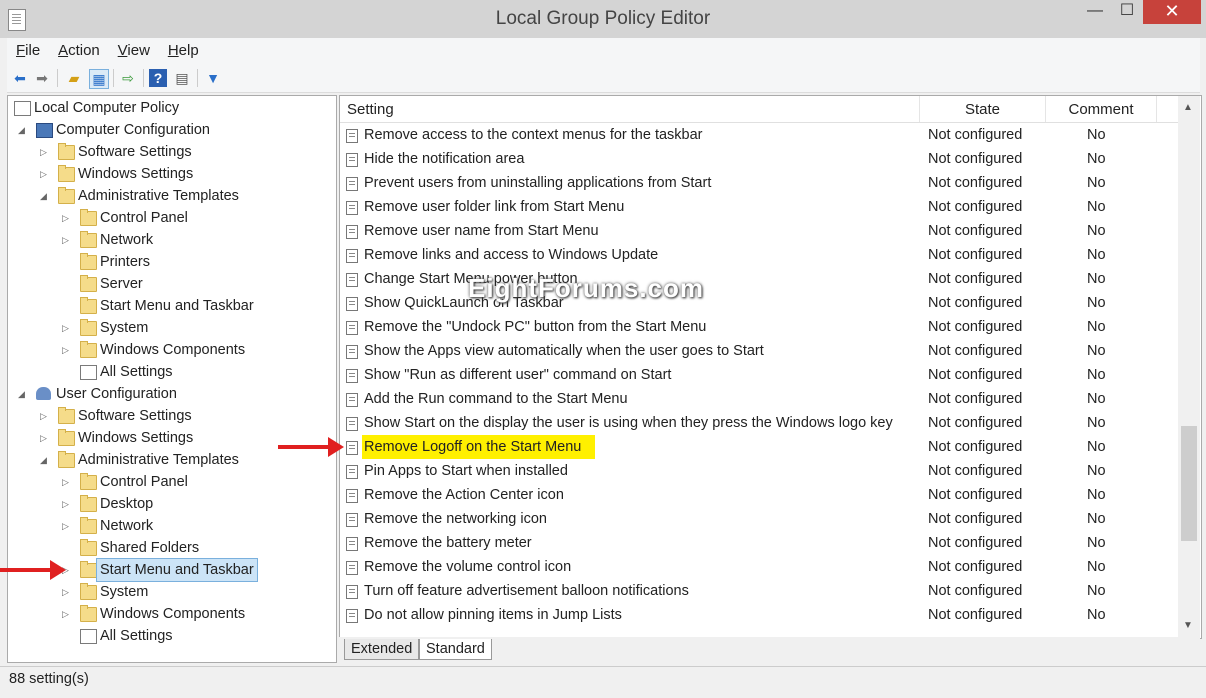  I want to click on forward-icon: ➡, so click(42, 78).